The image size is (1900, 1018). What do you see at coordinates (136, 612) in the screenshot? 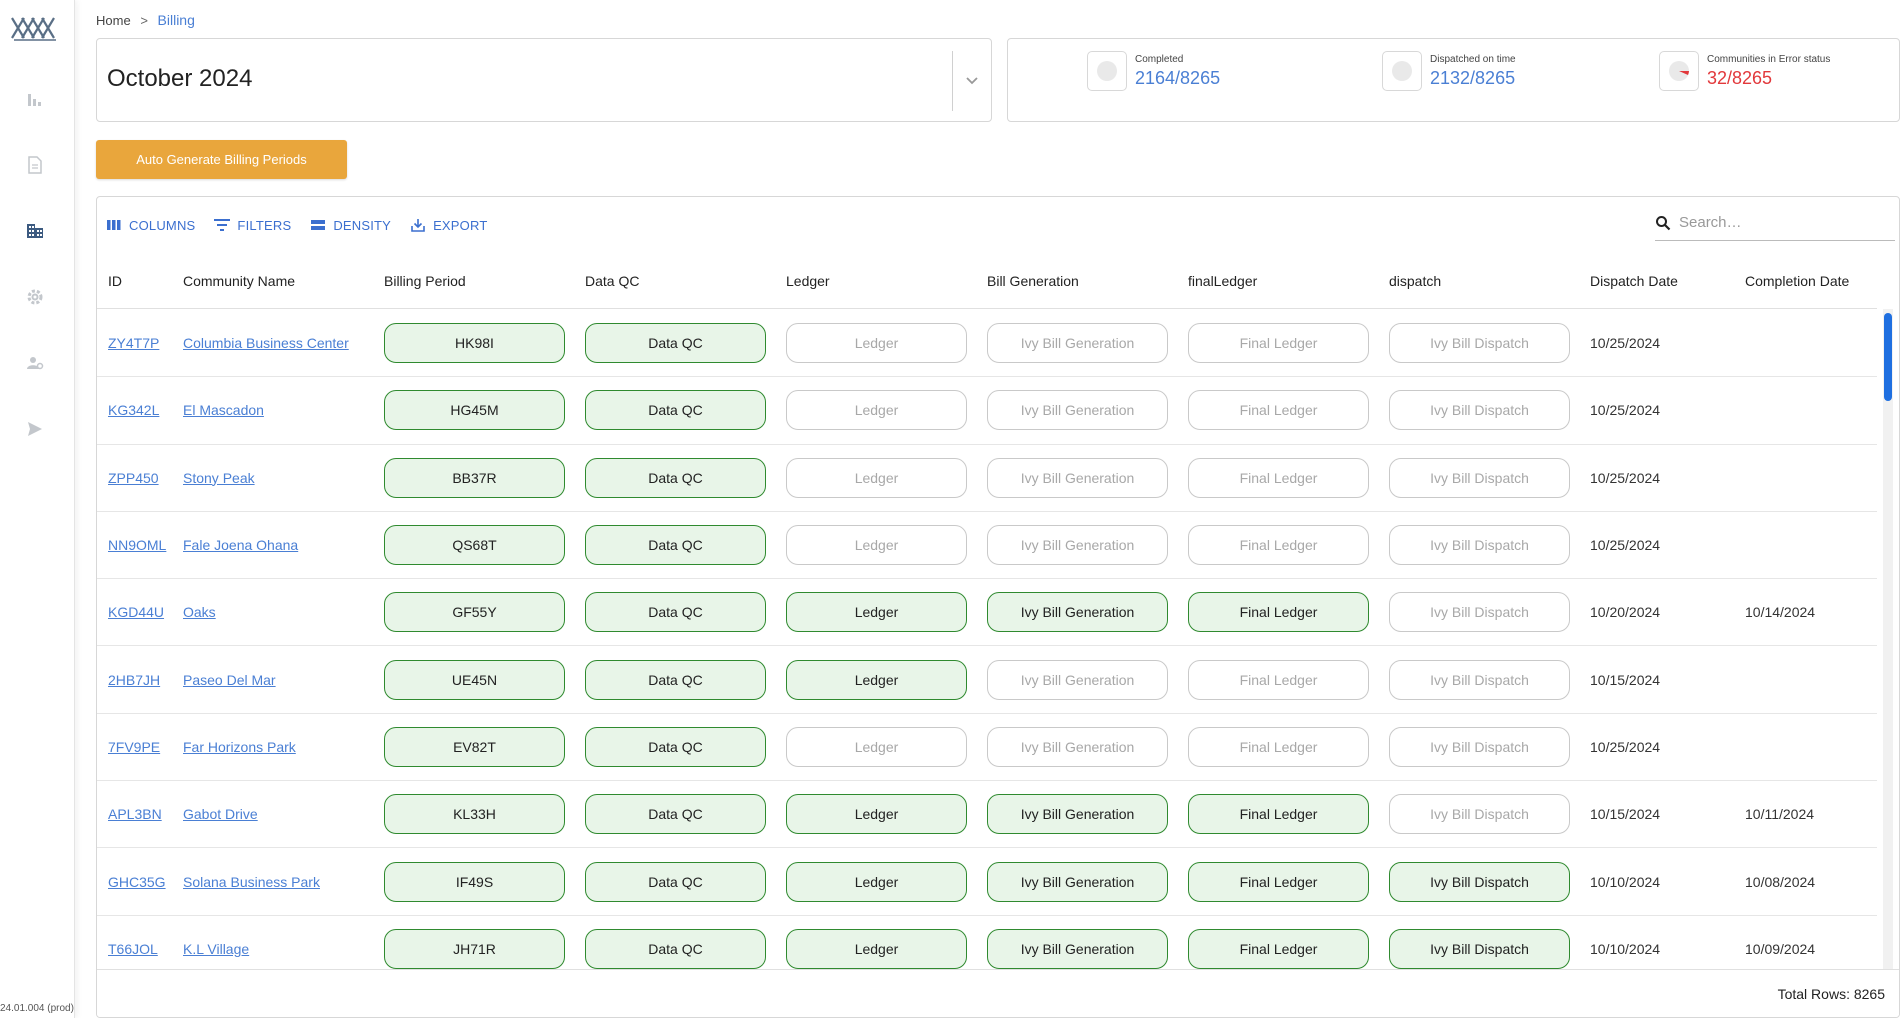
I see `row-id-link: KGD44U` at bounding box center [136, 612].